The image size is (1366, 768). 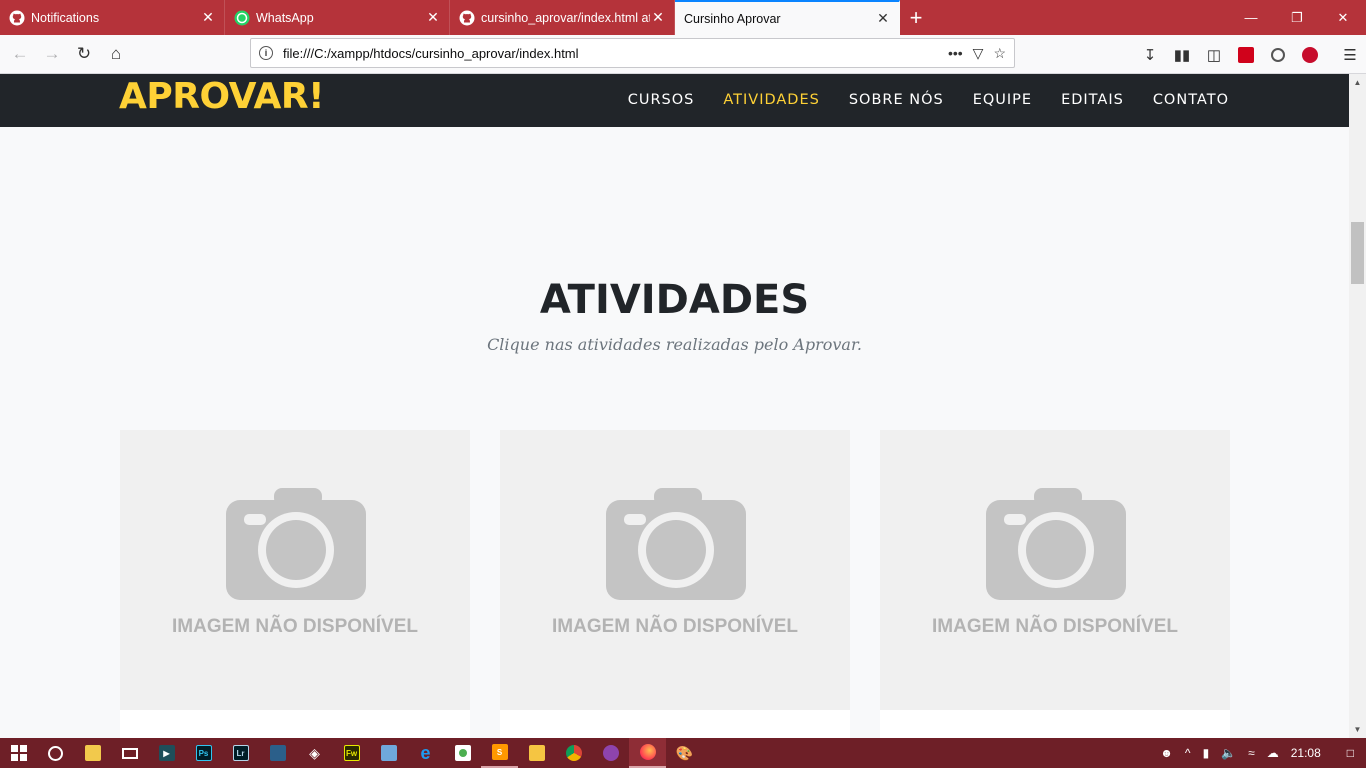 What do you see at coordinates (222, 96) in the screenshot?
I see `site-brand-logo: APROVAR!` at bounding box center [222, 96].